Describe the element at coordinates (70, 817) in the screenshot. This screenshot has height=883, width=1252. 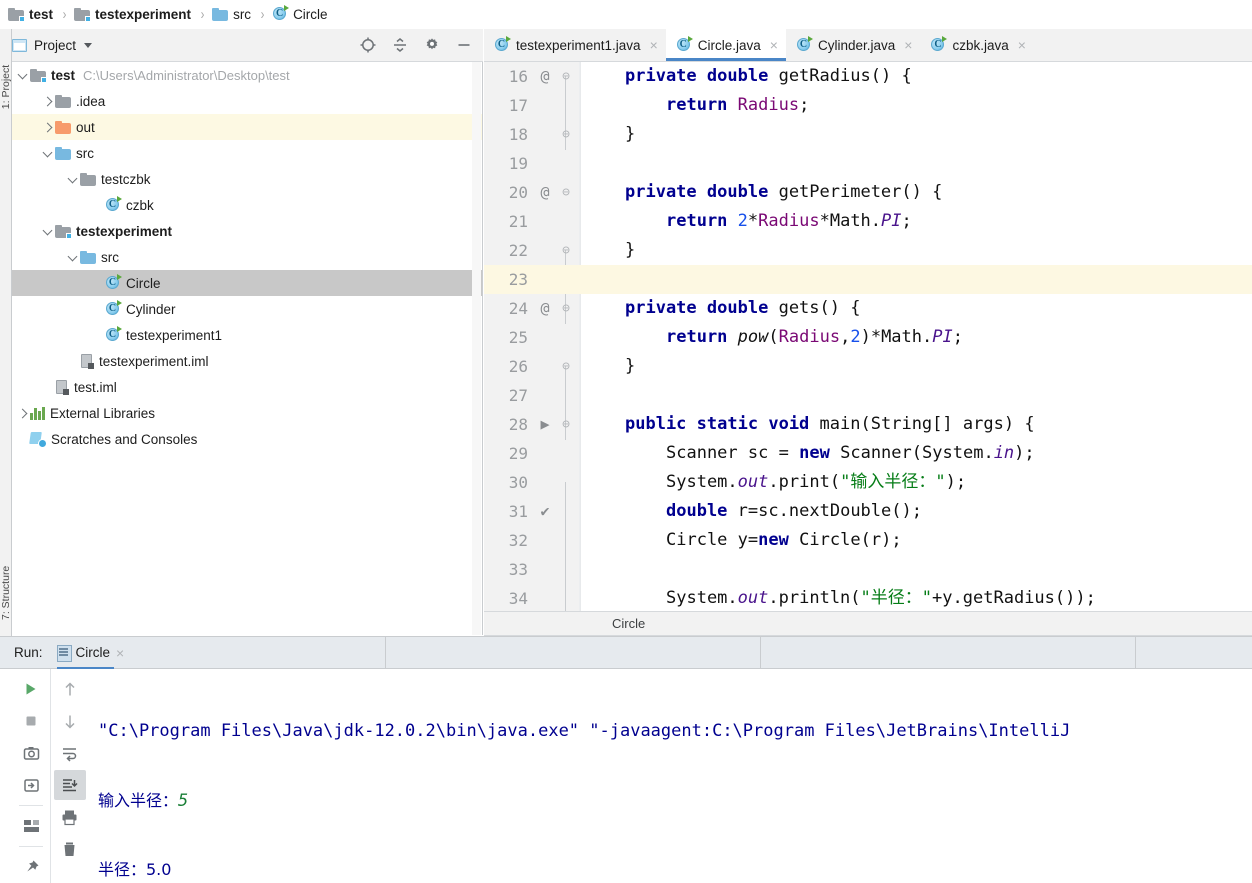
I see `print-icon` at that location.